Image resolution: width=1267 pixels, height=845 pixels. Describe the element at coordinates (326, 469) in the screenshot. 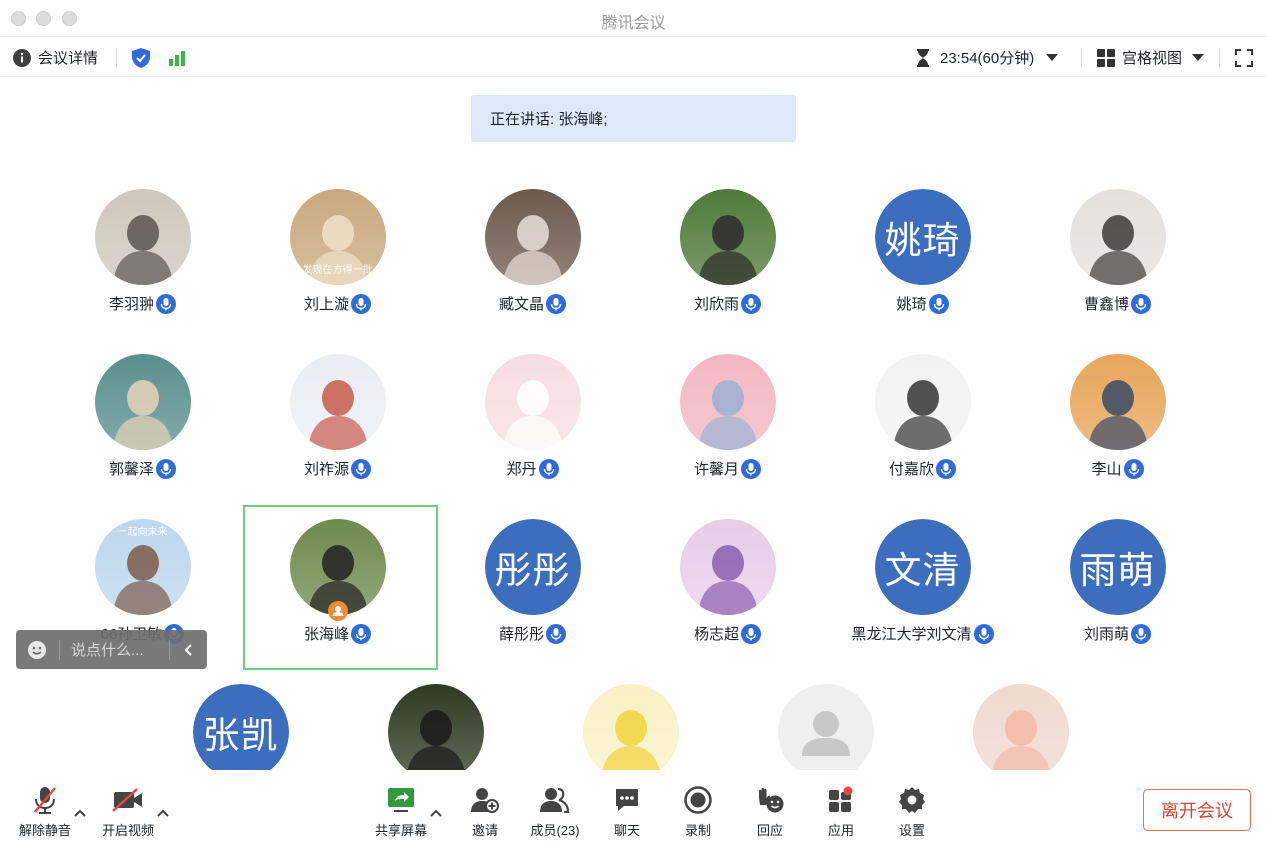

I see `participant-name: 刘祚源` at that location.